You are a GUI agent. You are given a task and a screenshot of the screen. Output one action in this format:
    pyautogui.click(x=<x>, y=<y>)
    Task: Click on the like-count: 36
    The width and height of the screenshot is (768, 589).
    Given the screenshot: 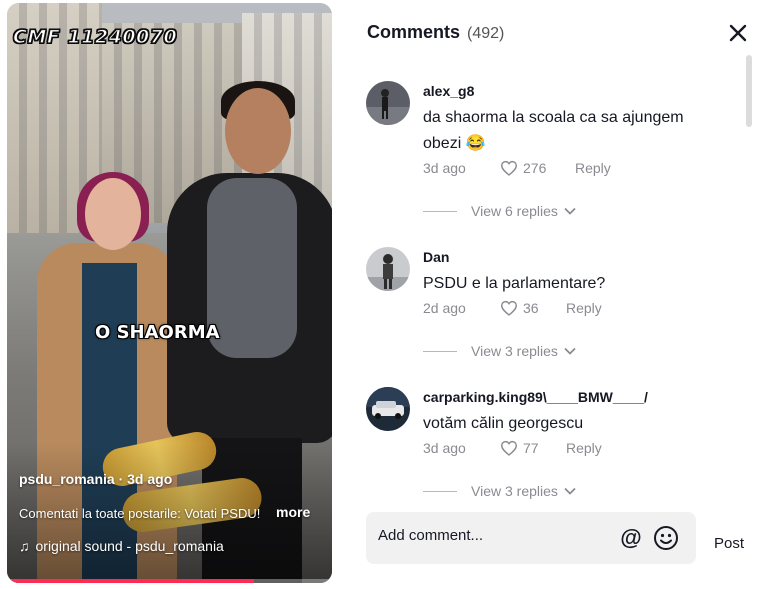 What is the action you would take?
    pyautogui.click(x=531, y=308)
    